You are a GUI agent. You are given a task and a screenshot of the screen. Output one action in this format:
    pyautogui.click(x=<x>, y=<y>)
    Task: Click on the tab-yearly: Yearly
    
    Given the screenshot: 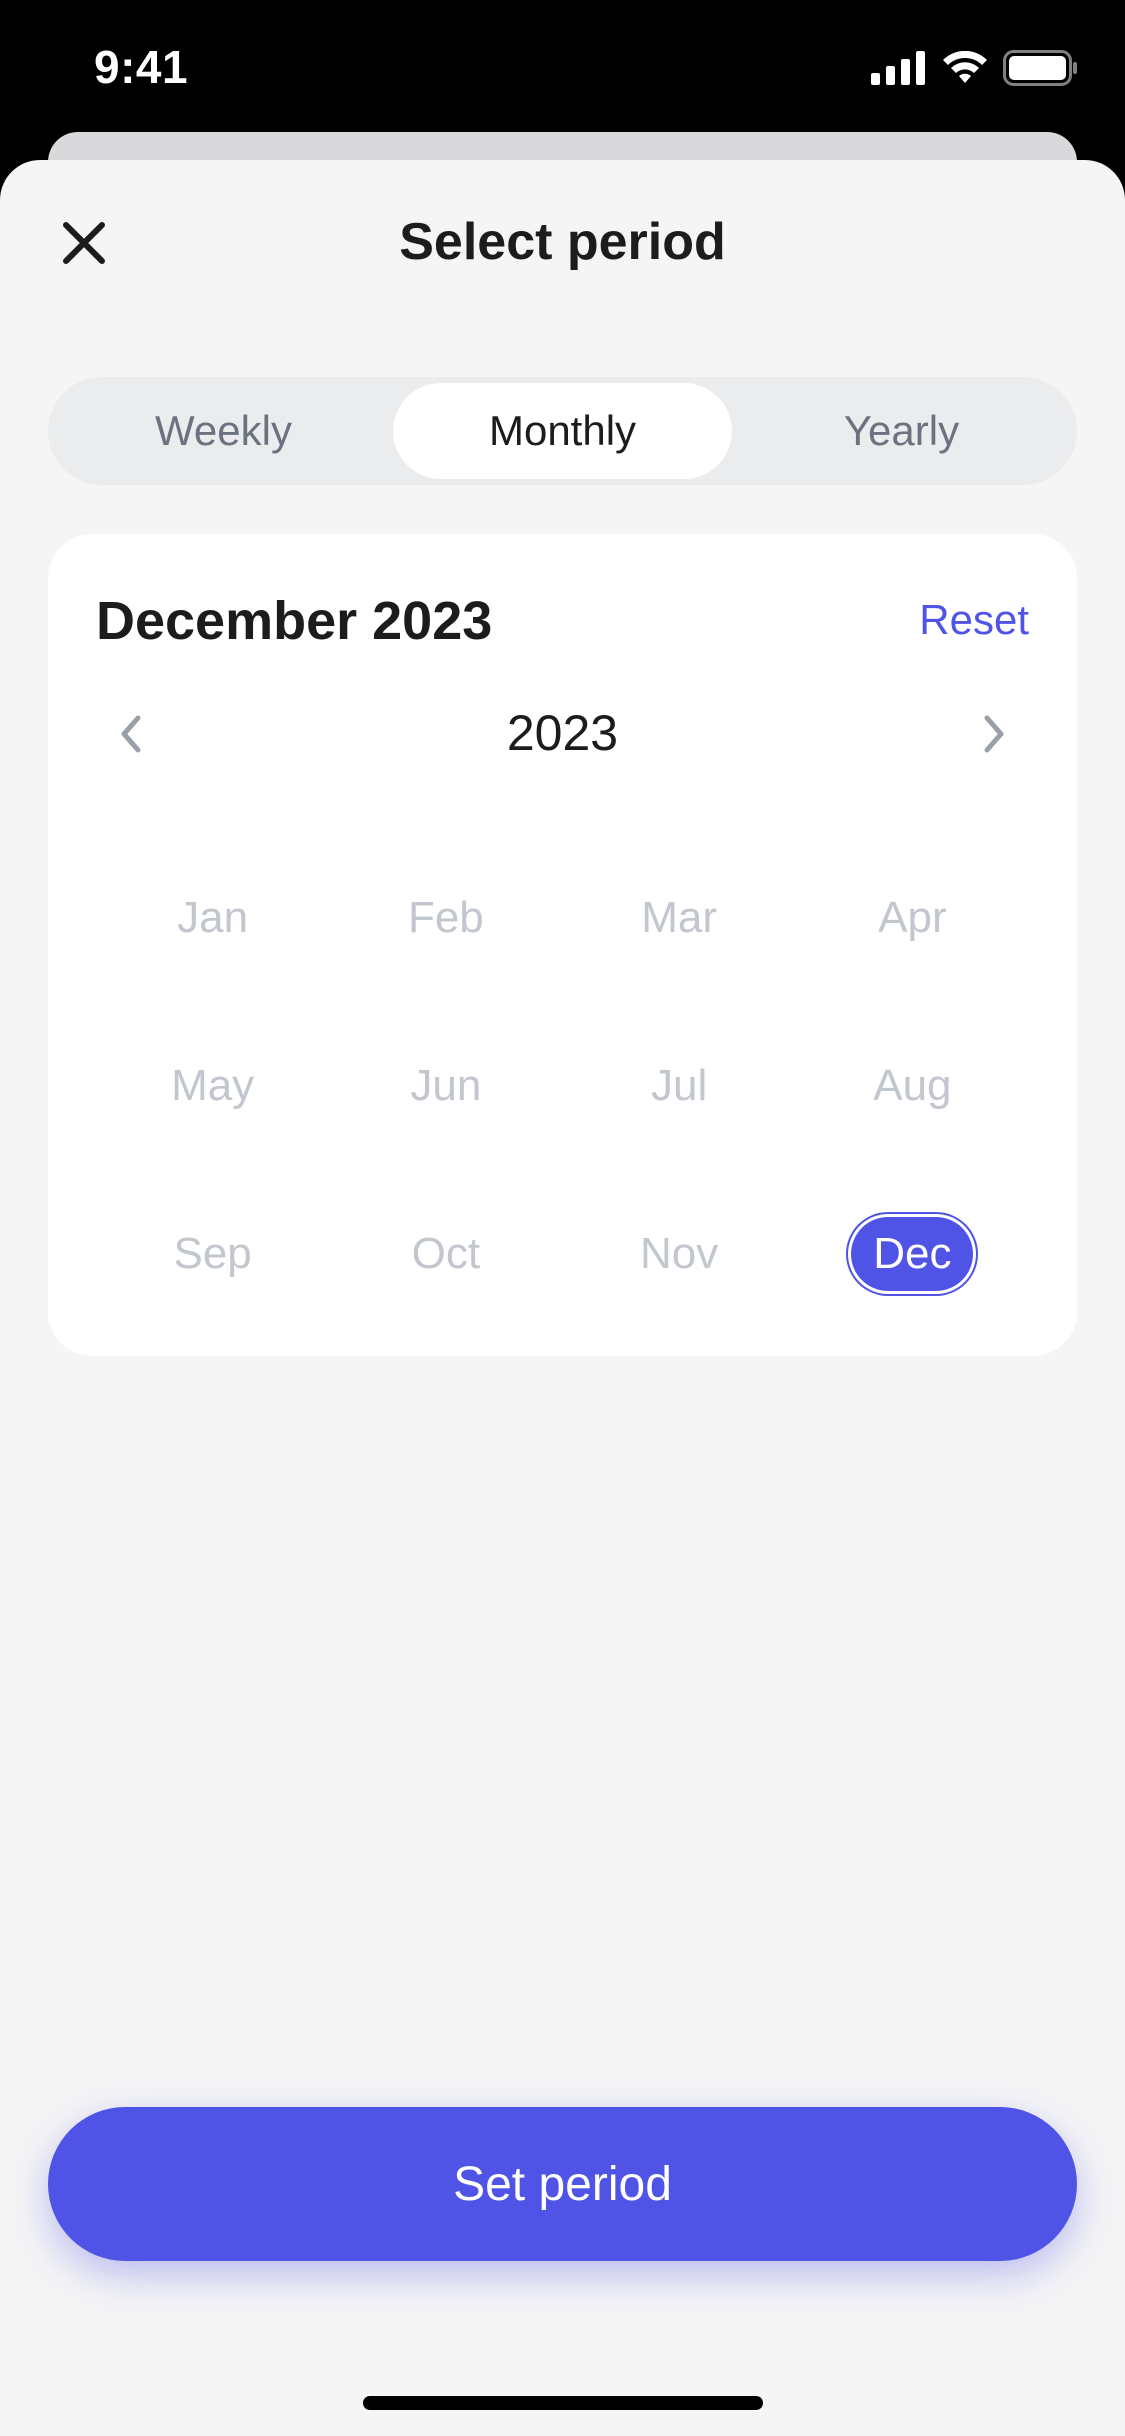 What is the action you would take?
    pyautogui.click(x=901, y=431)
    